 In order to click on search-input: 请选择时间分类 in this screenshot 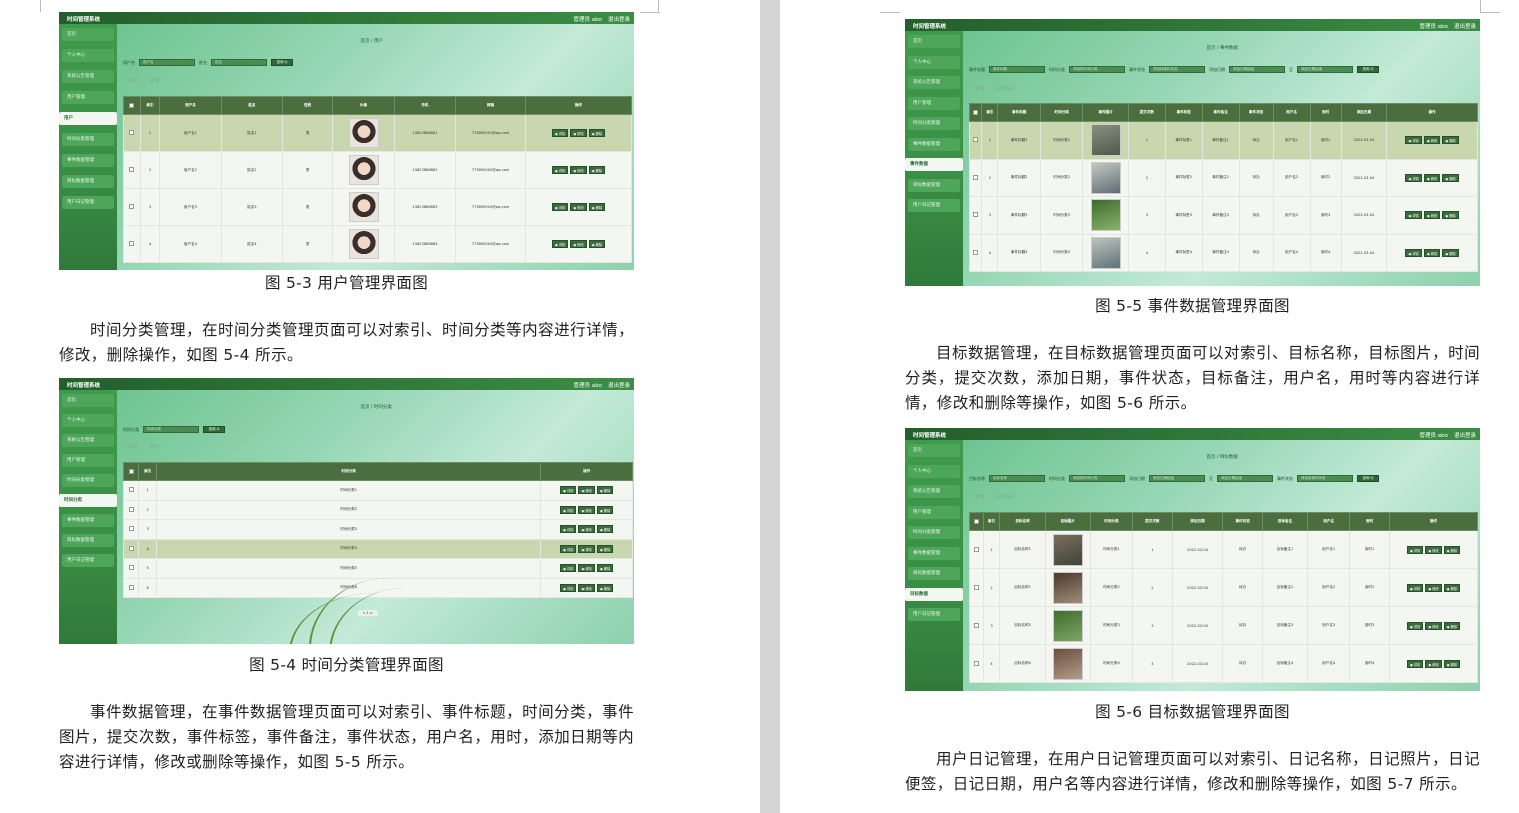, I will do `click(1097, 478)`.